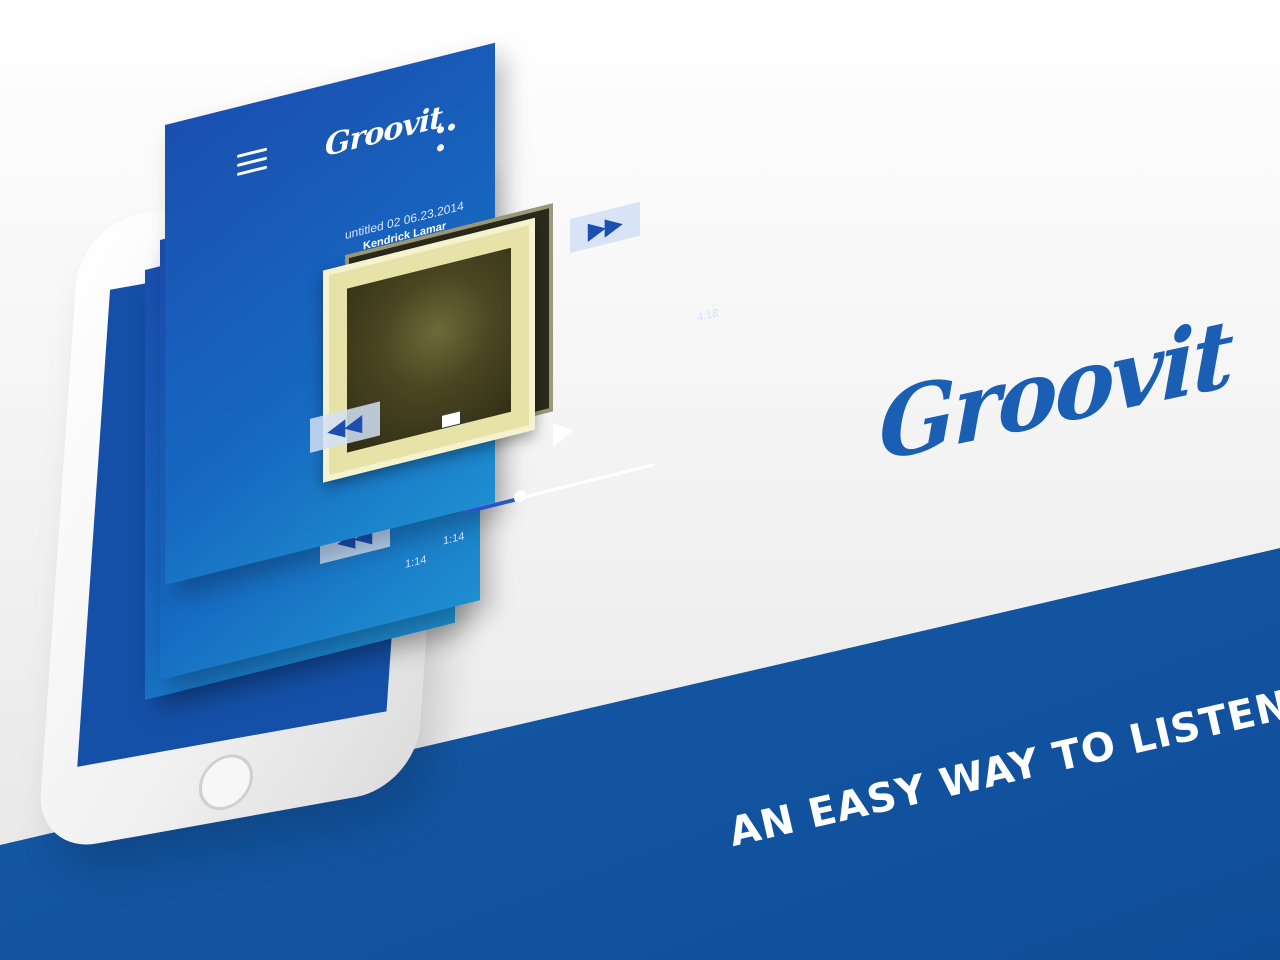 The image size is (1280, 960). What do you see at coordinates (416, 562) in the screenshot?
I see `mid-current-time: 1:14` at bounding box center [416, 562].